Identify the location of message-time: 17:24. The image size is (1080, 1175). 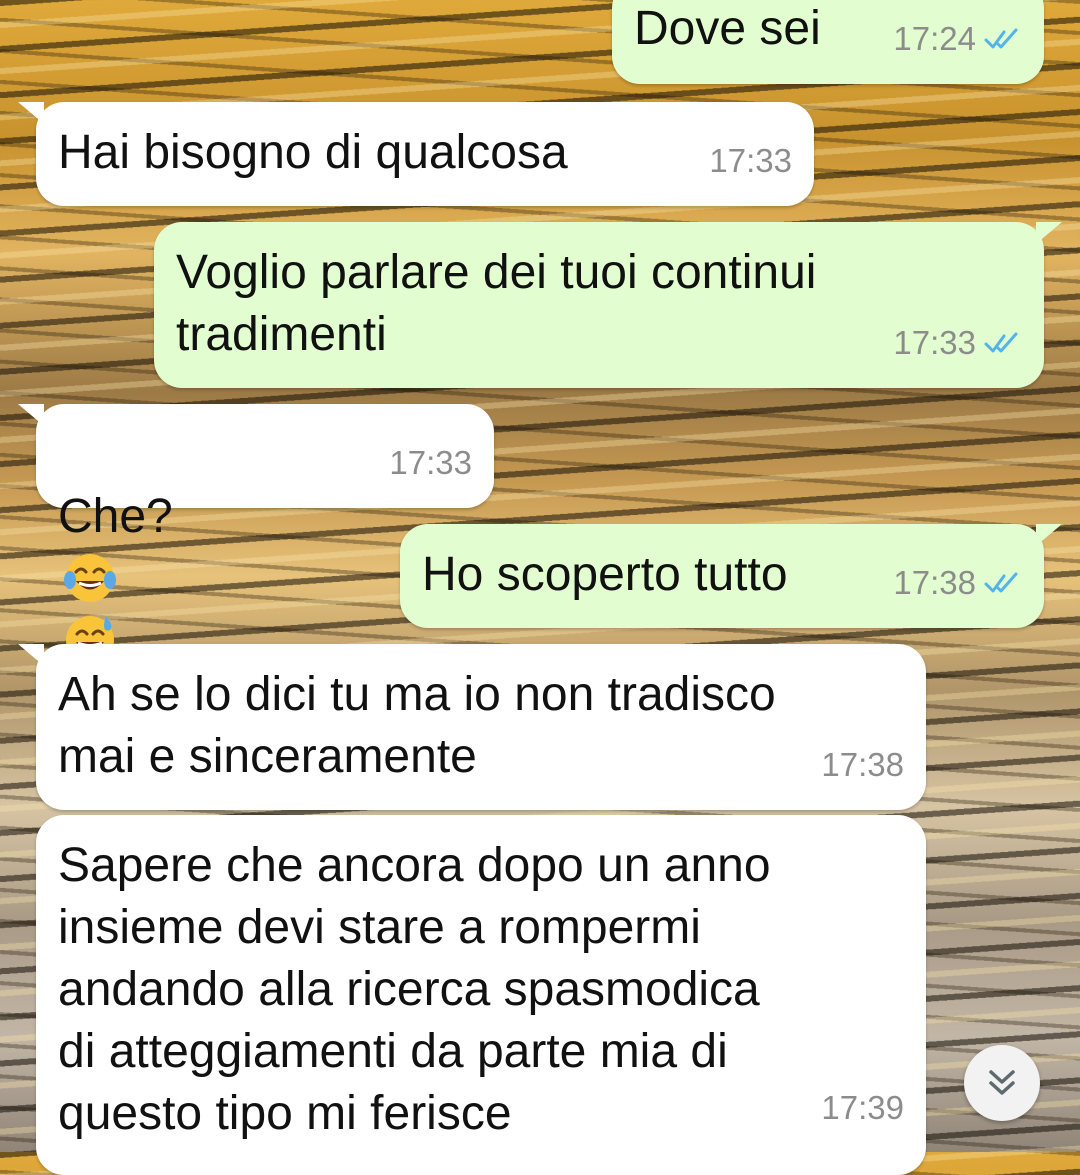
(934, 38).